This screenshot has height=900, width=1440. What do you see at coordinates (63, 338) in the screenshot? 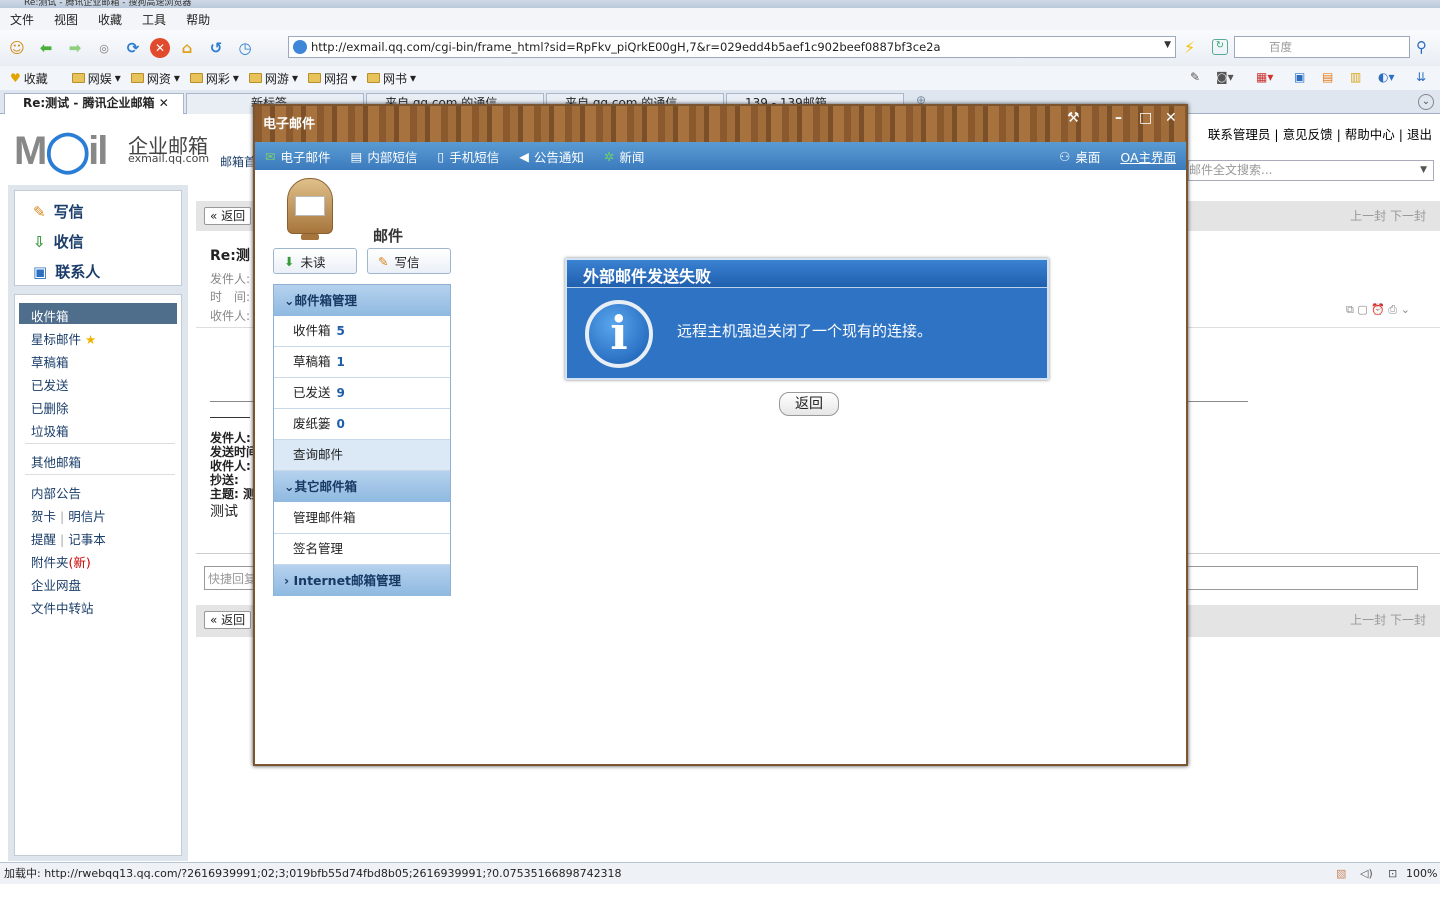
I see `folder-starred: 星标邮件 ★` at bounding box center [63, 338].